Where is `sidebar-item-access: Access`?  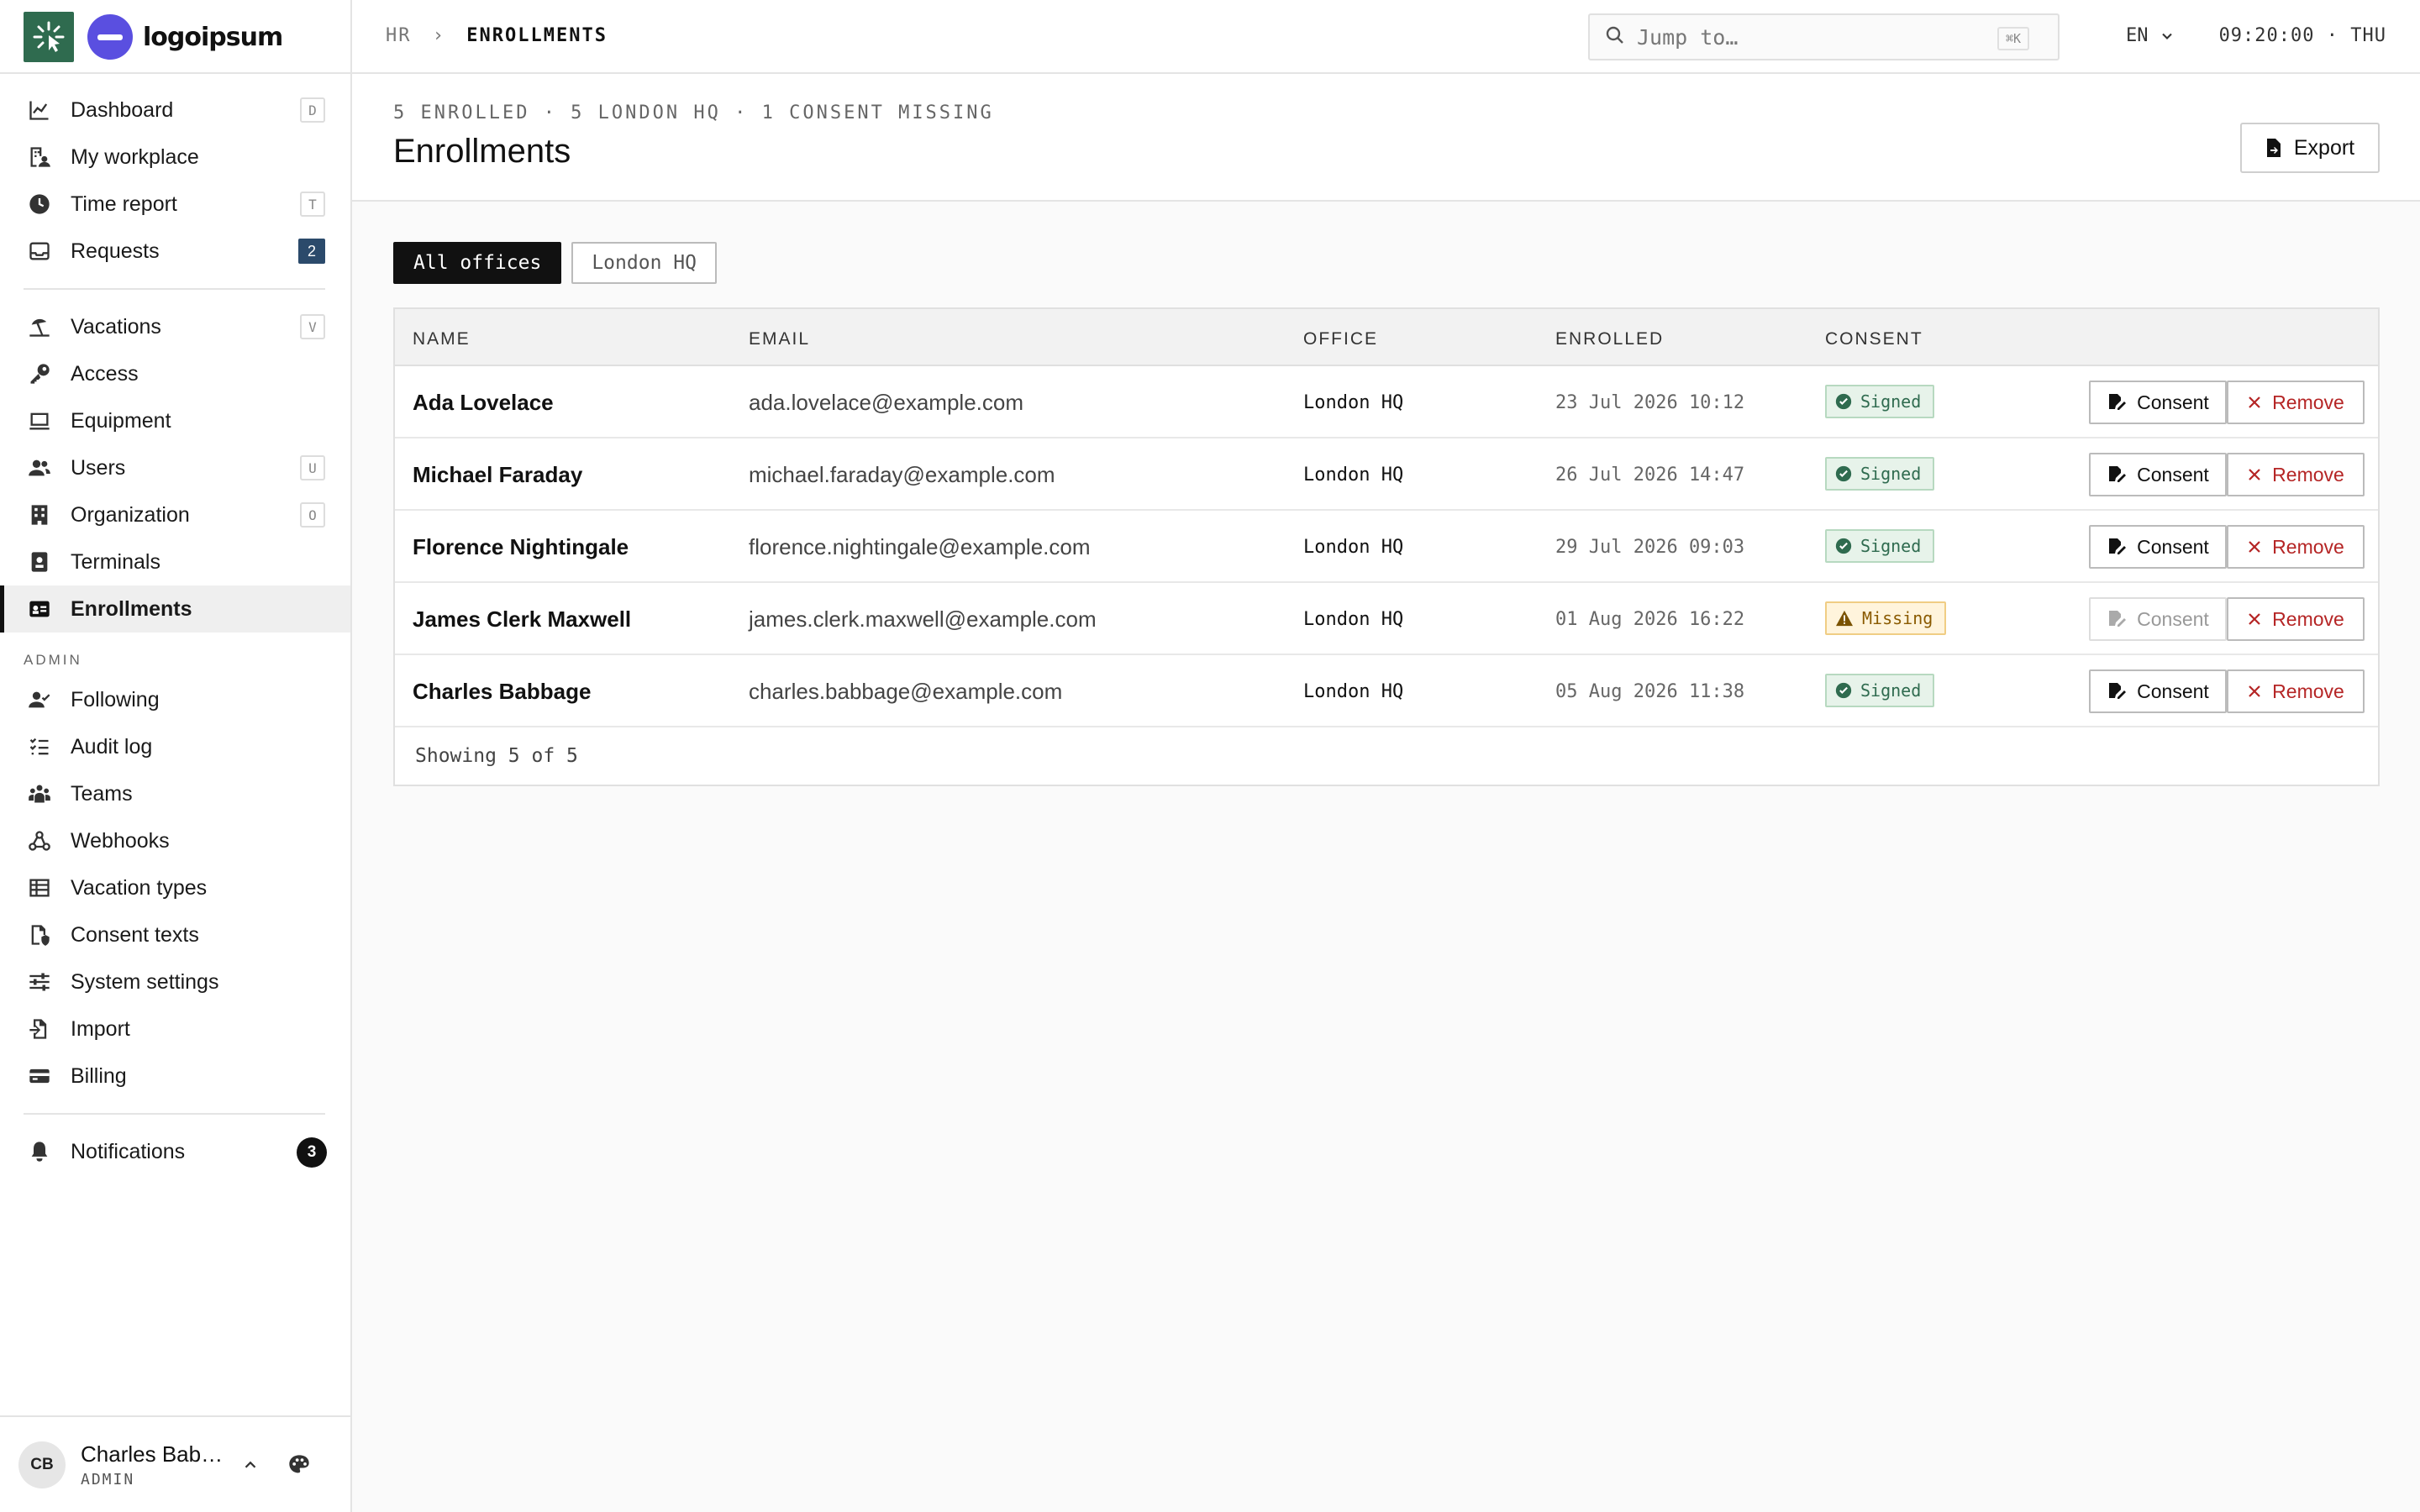
sidebar-item-access: Access is located at coordinates (175, 373).